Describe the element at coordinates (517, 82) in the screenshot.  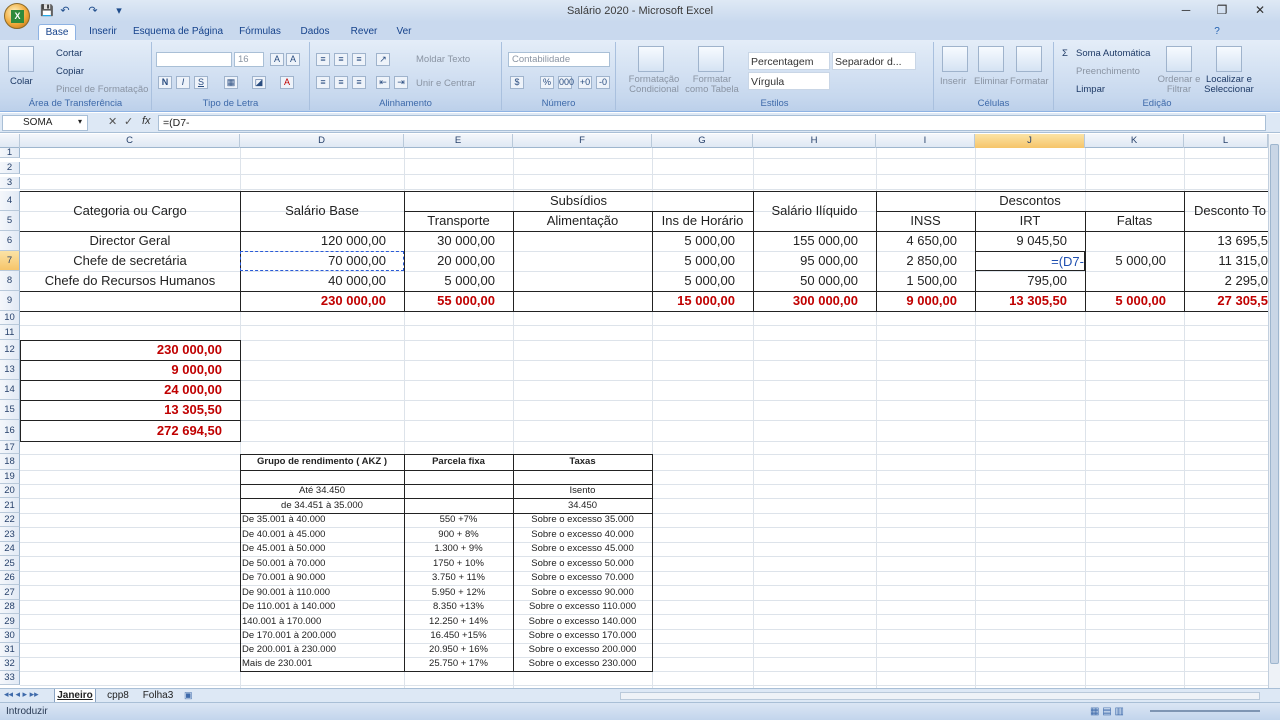
I see `currency-icon: $` at that location.